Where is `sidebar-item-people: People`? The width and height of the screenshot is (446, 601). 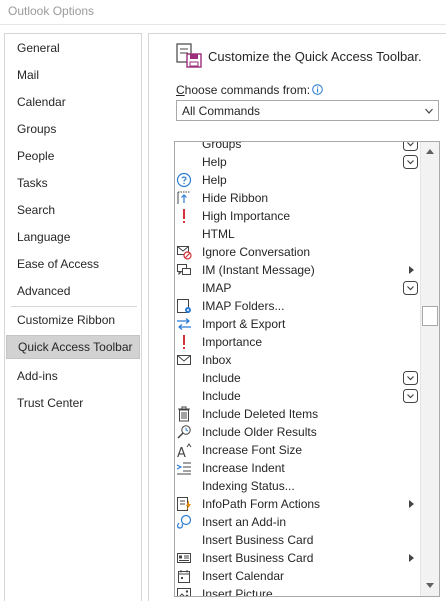 sidebar-item-people: People is located at coordinates (73, 156).